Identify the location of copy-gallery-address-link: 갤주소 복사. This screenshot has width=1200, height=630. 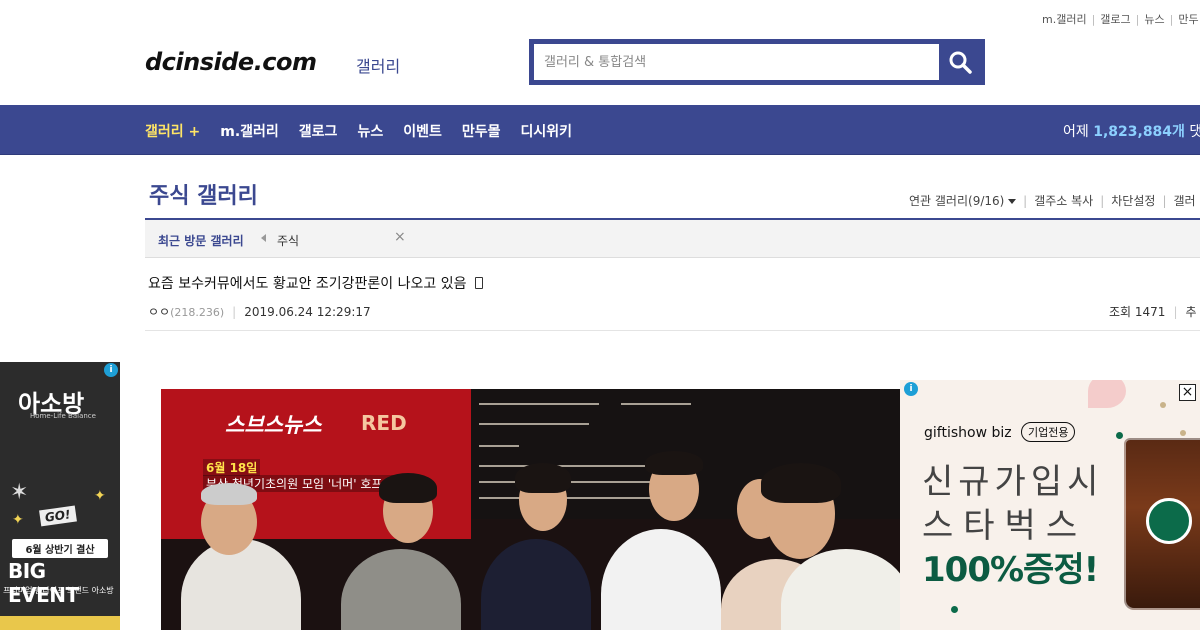
(1063, 201).